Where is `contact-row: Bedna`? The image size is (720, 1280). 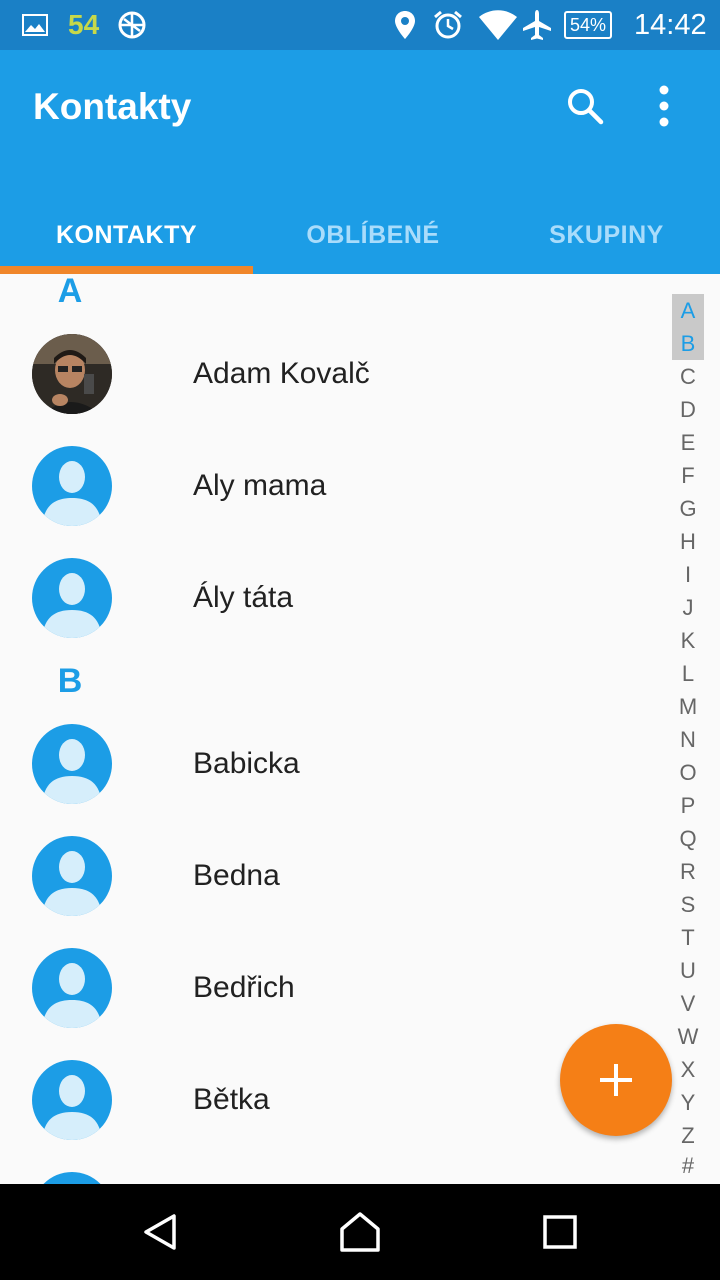 contact-row: Bedna is located at coordinates (325, 876).